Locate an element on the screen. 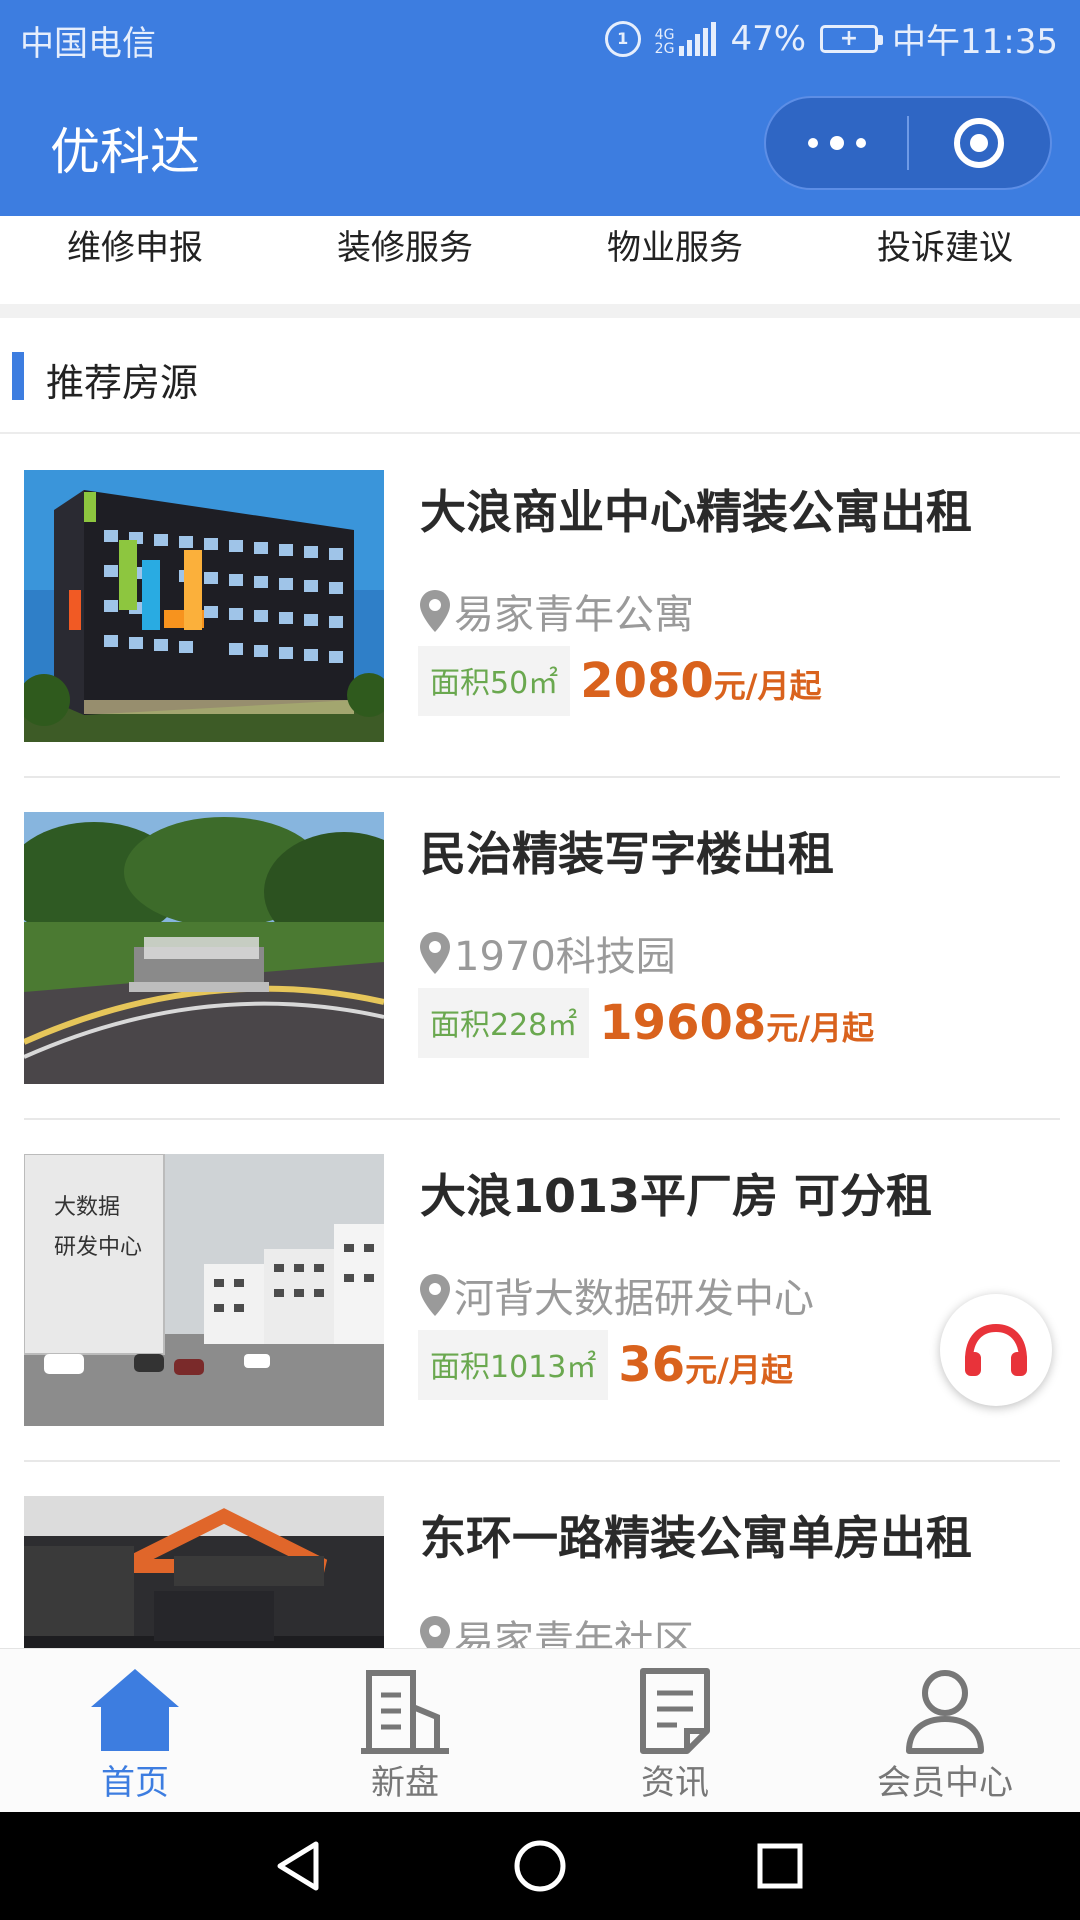 Image resolution: width=1080 pixels, height=1920 pixels. network-type: 4G 2G is located at coordinates (664, 41).